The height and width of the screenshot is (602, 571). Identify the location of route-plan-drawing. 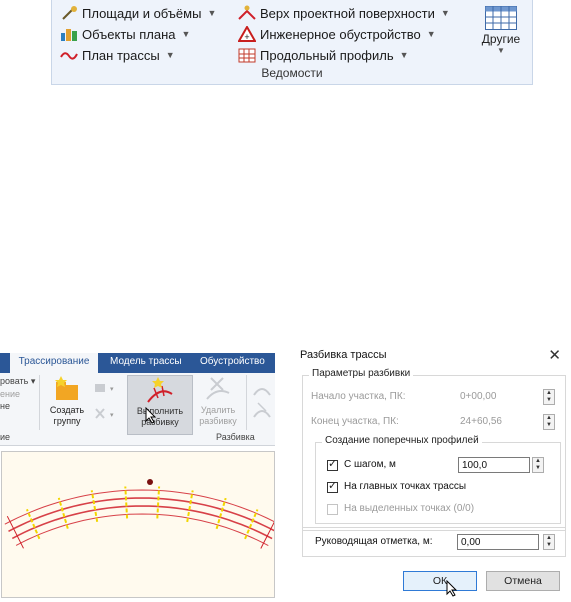
(142, 514).